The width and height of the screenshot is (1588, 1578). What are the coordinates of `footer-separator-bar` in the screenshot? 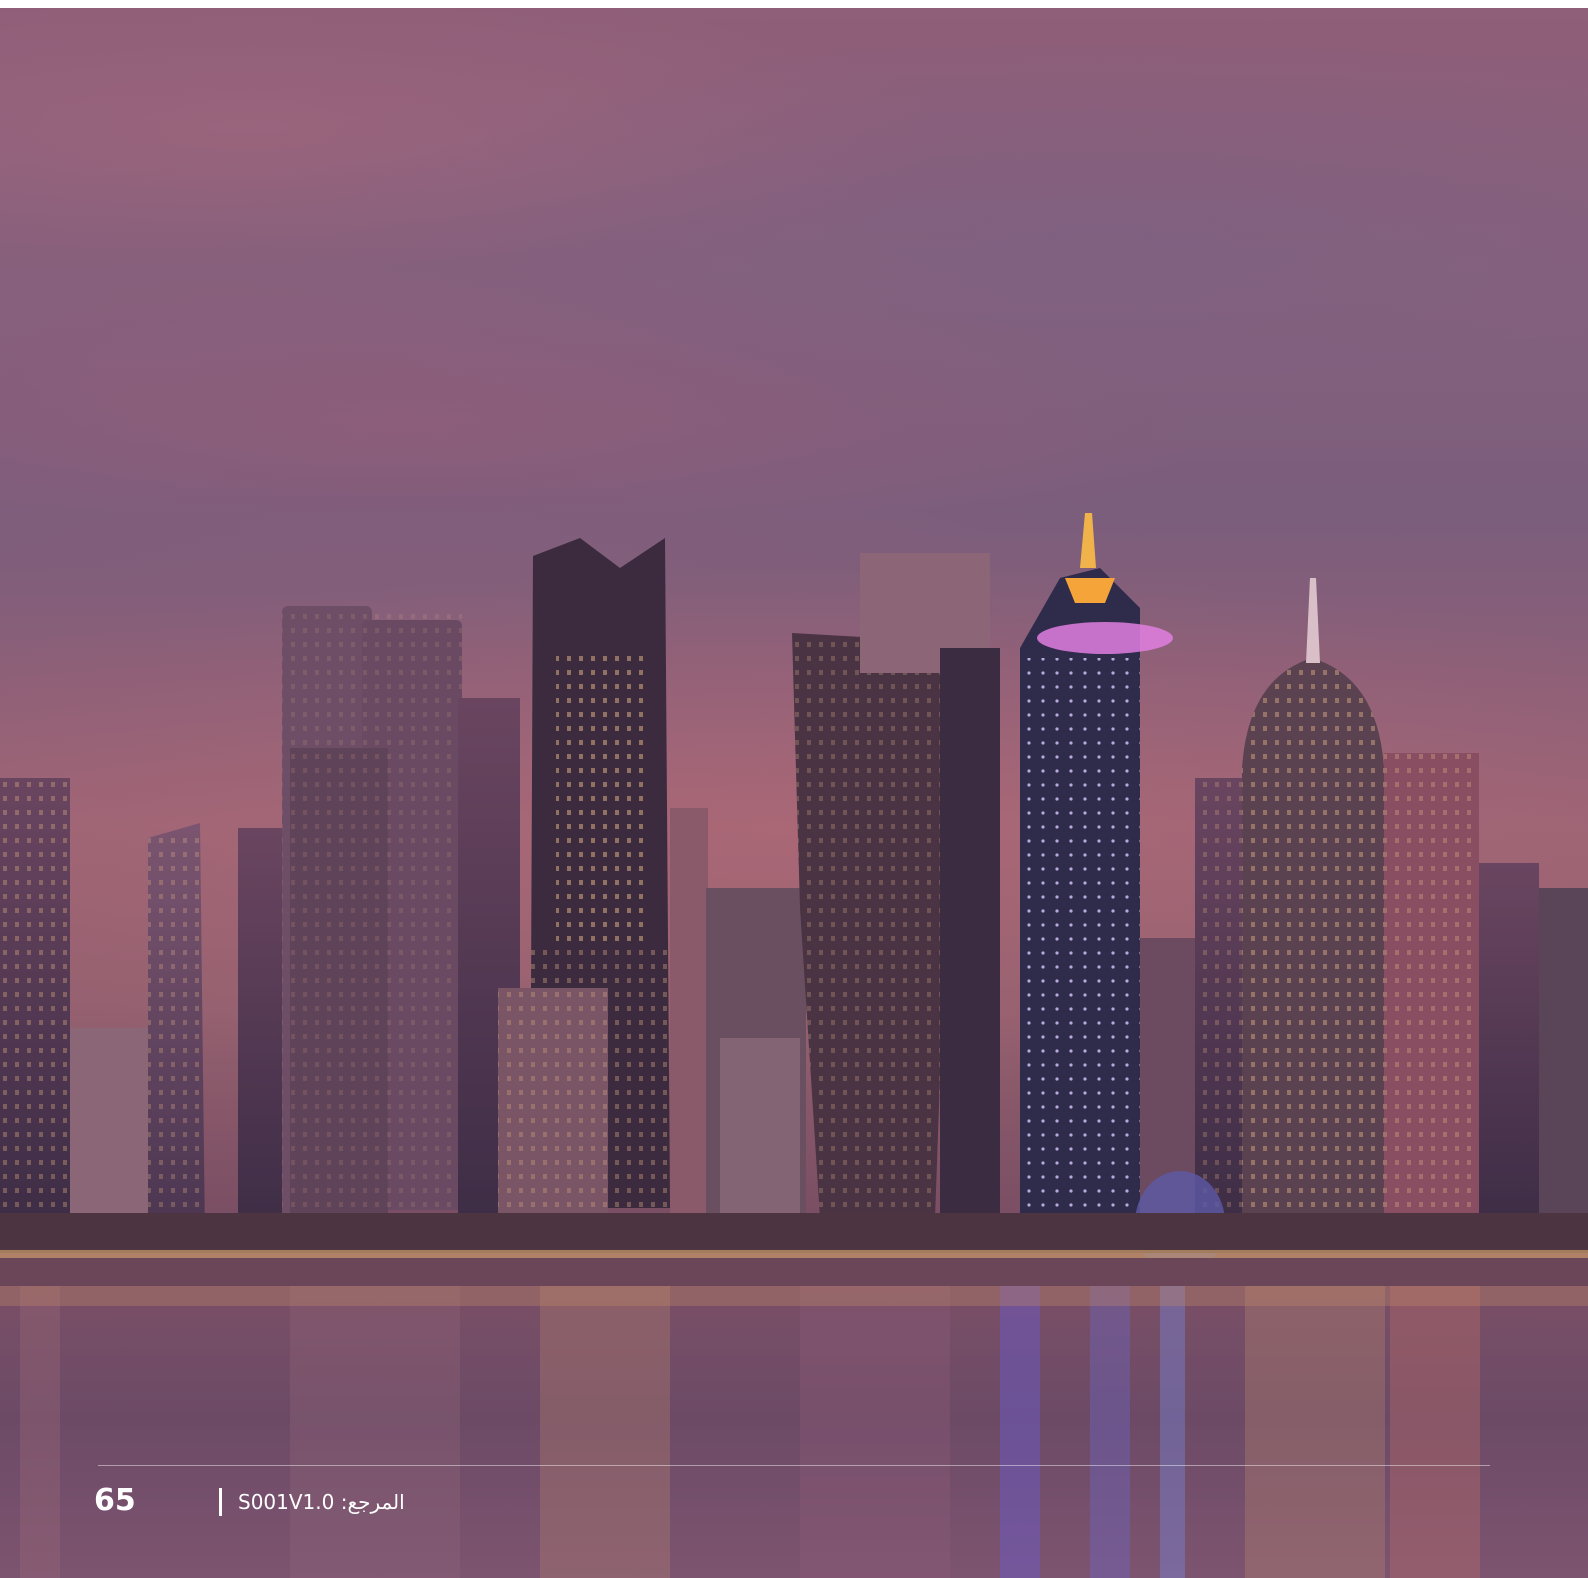 It's located at (220, 1502).